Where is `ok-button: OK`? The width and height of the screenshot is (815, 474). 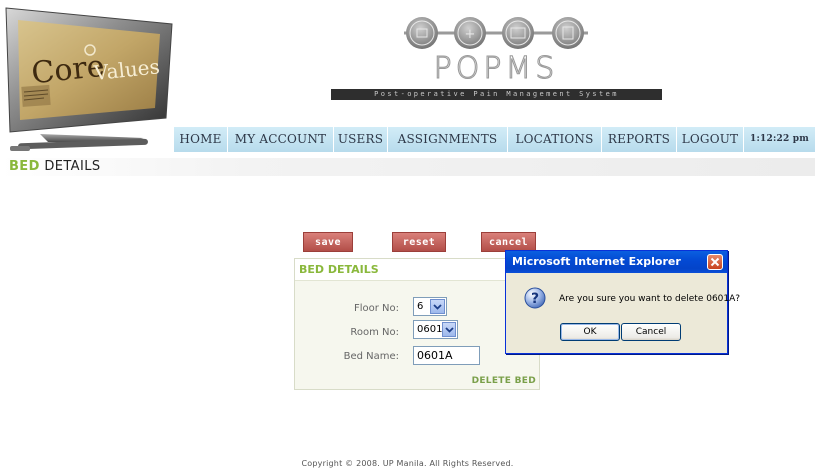 ok-button: OK is located at coordinates (590, 332).